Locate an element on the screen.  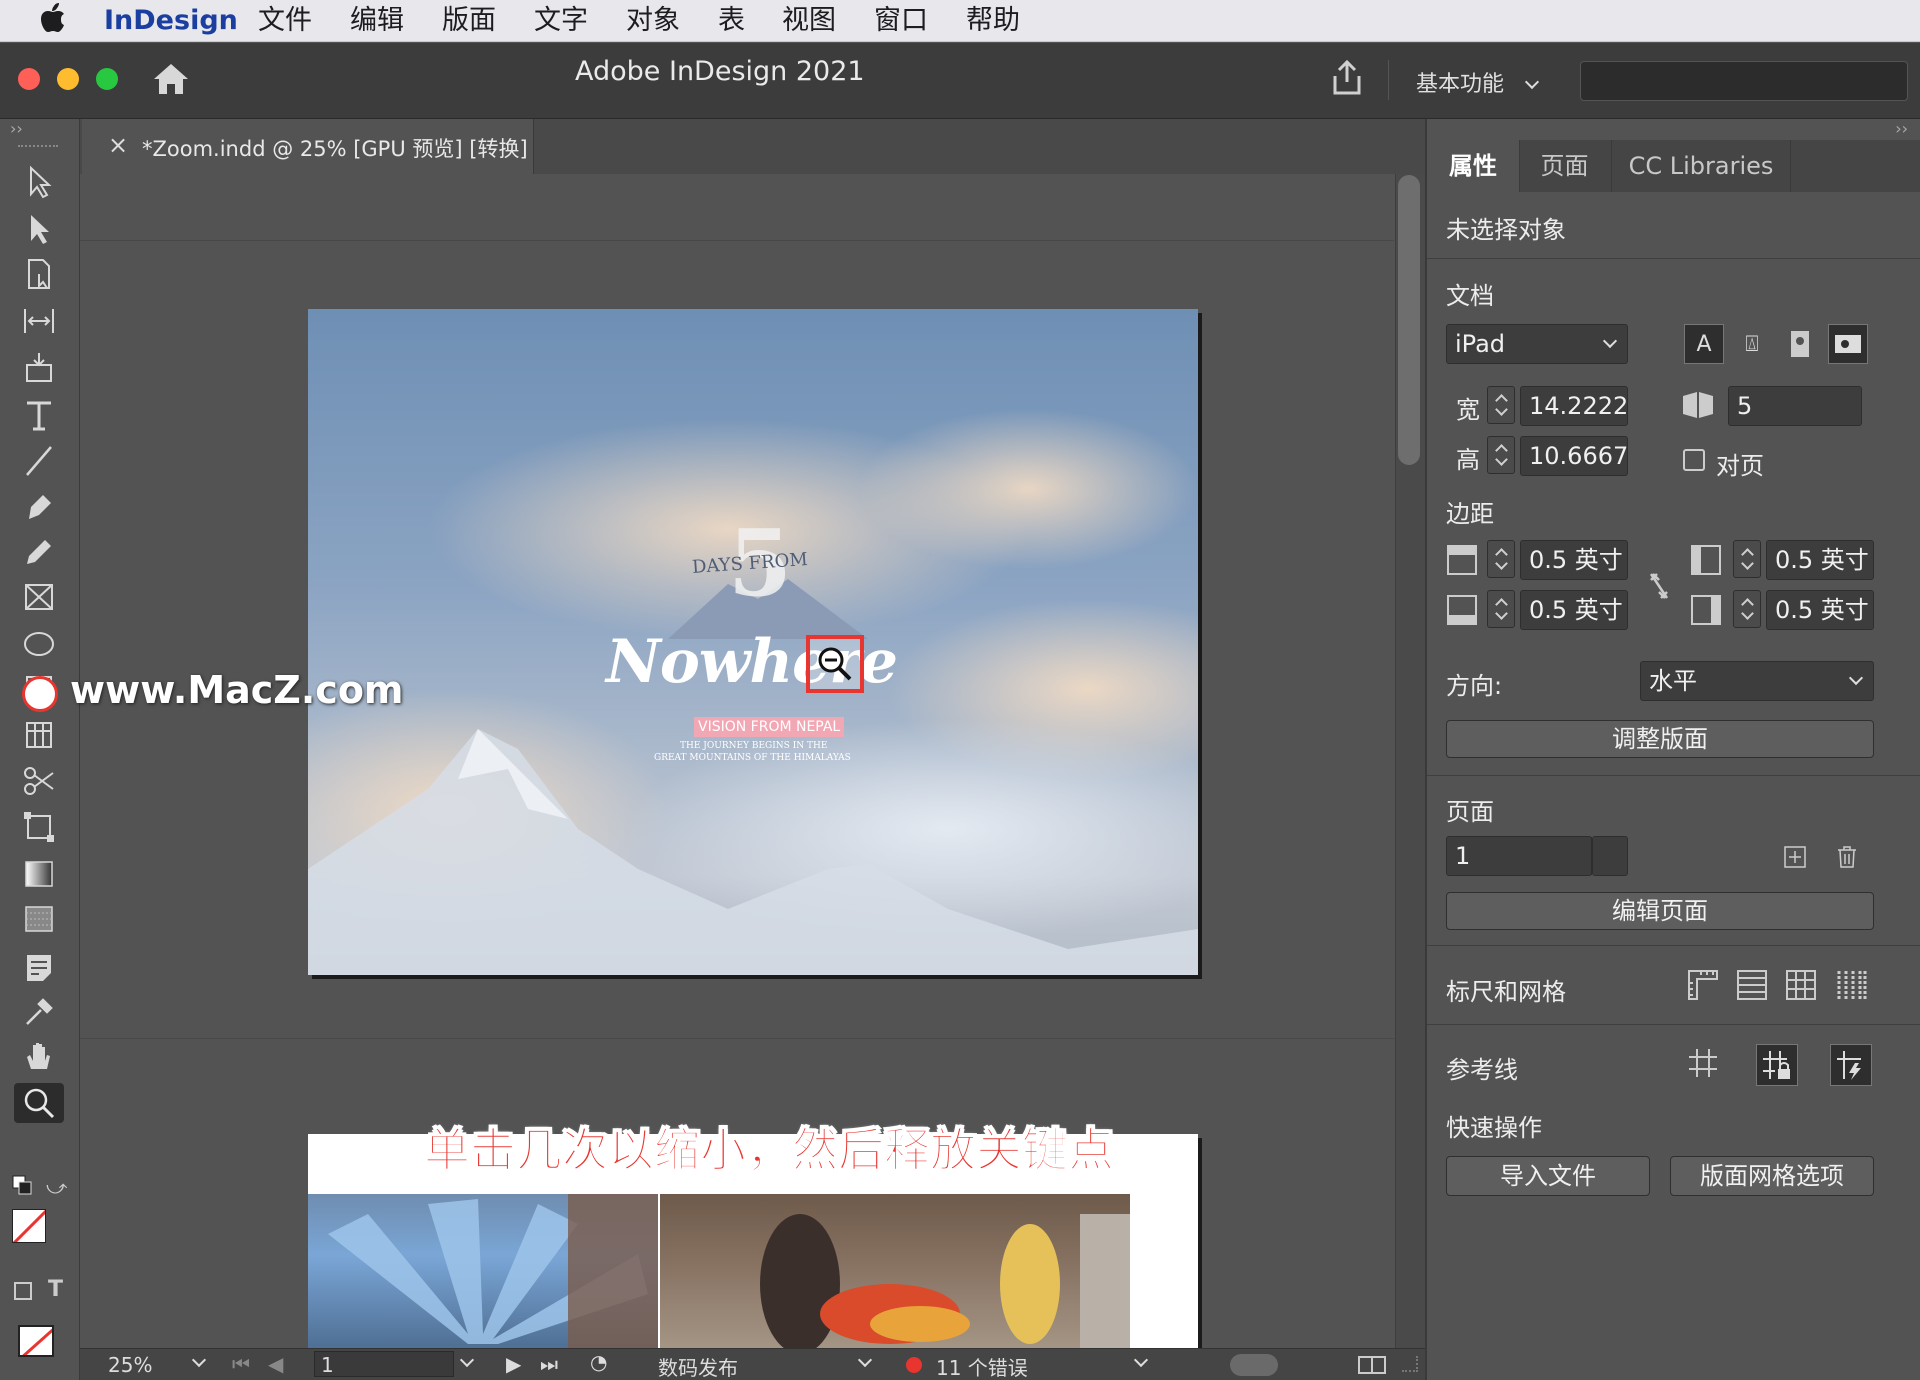
ruler-icon is located at coordinates (1703, 985).